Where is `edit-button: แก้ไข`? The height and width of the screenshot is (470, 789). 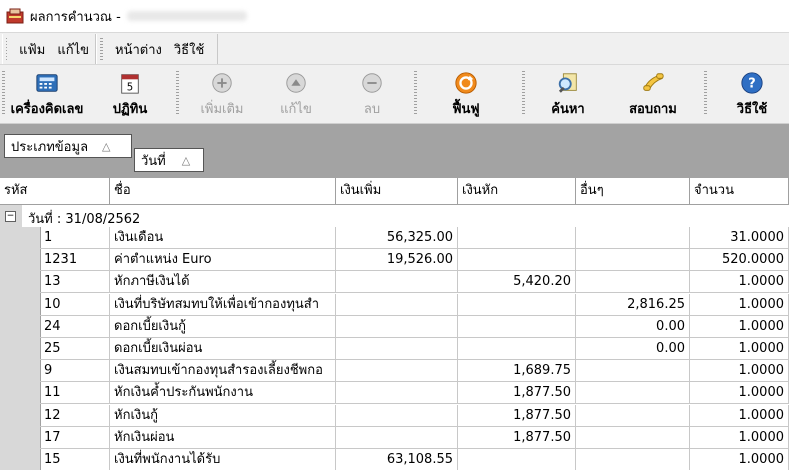
edit-button: แก้ไข is located at coordinates (296, 94).